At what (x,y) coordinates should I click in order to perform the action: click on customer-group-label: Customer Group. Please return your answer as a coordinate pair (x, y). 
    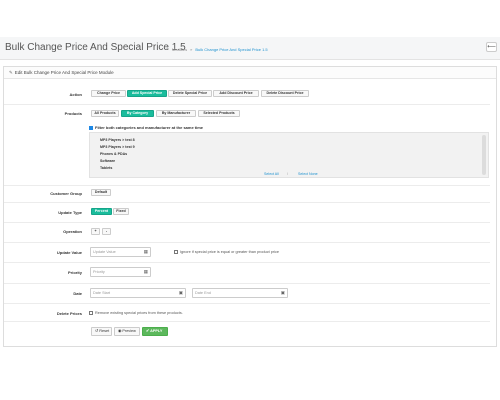
    Looking at the image, I should click on (66, 193).